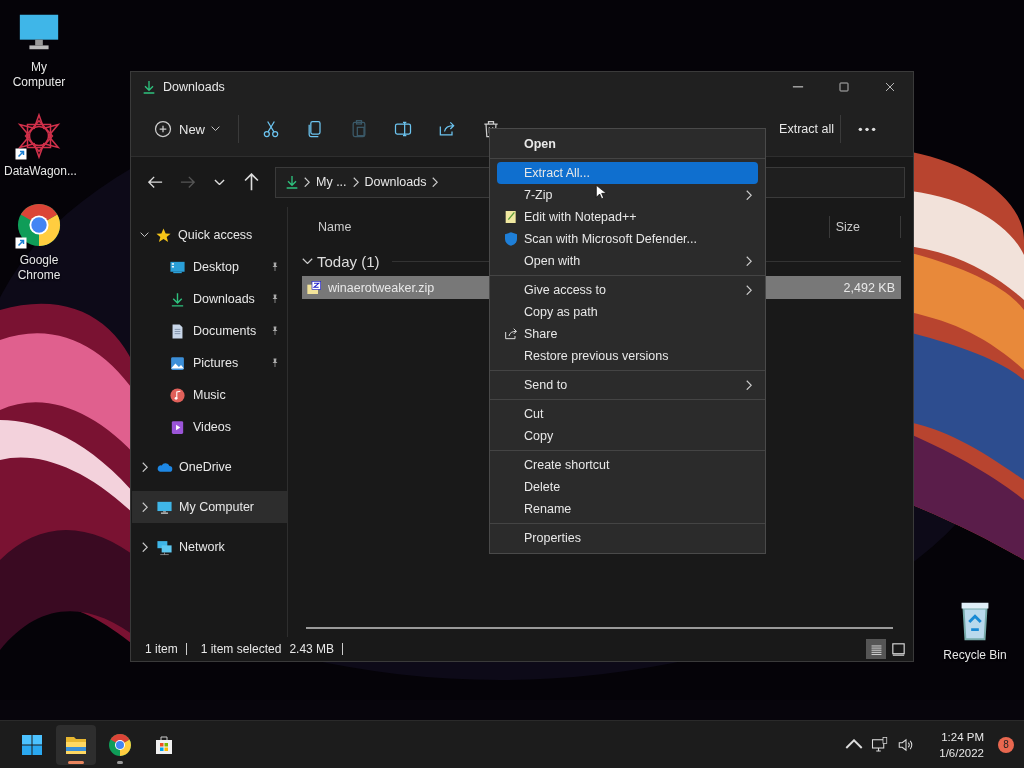 The width and height of the screenshot is (1024, 768). What do you see at coordinates (627, 290) in the screenshot?
I see `menu-item: Give access to` at bounding box center [627, 290].